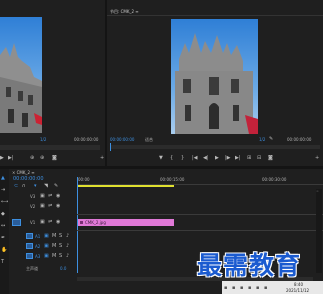  I want to click on video-clip: CMK_2.jpg, so click(126, 222).